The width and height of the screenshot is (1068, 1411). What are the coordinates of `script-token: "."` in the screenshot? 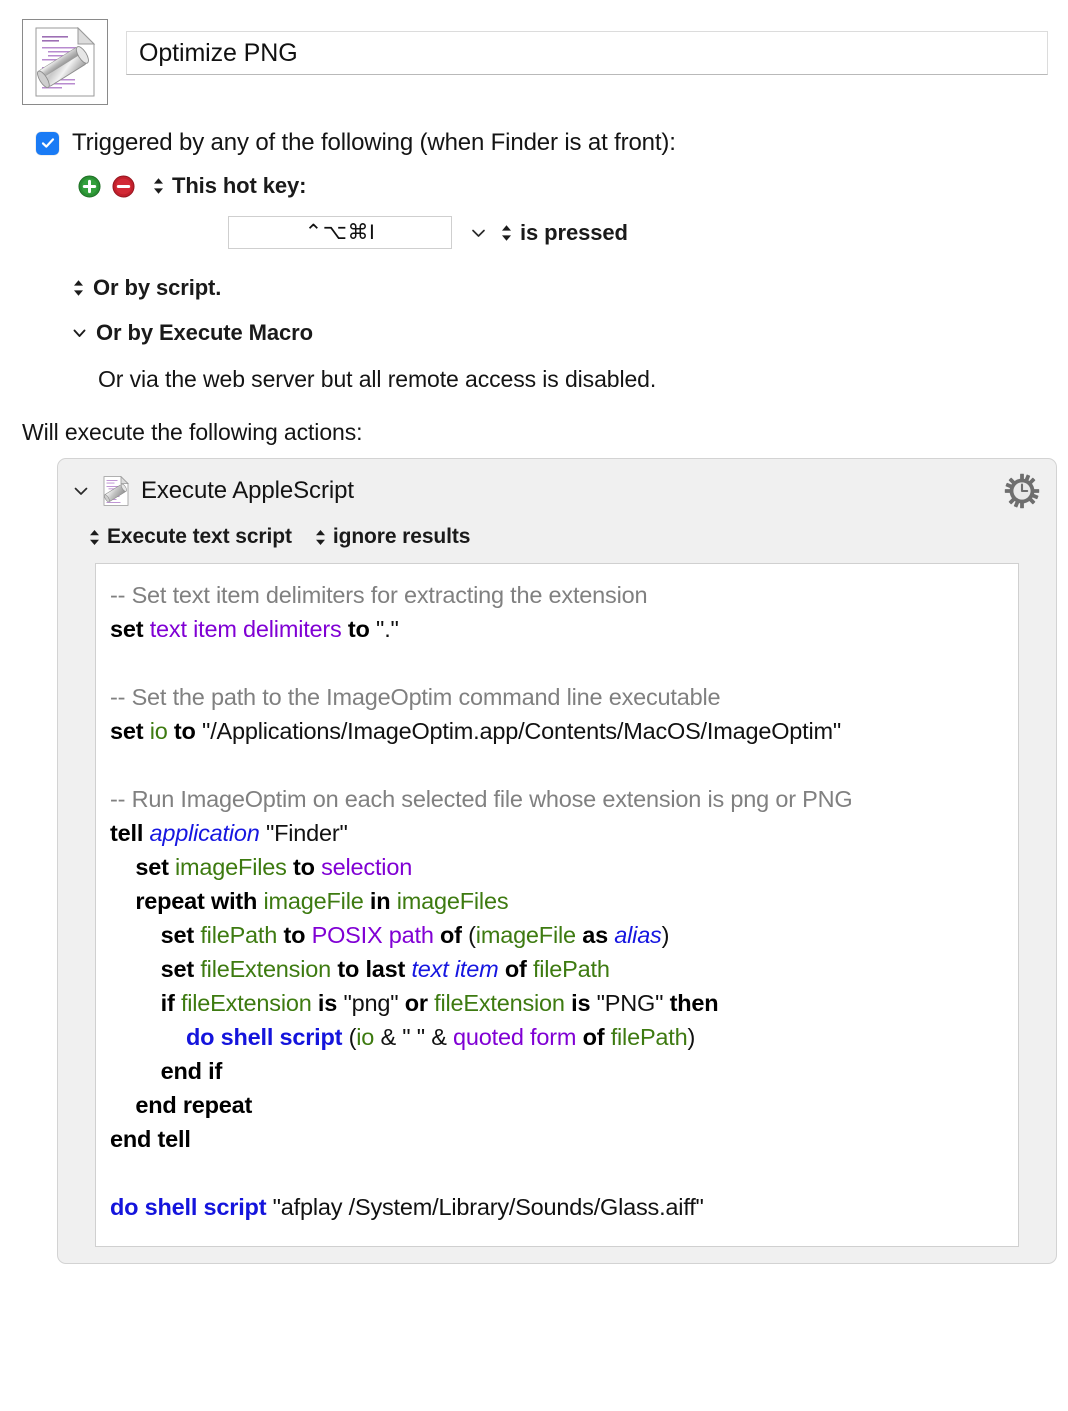 It's located at (387, 629).